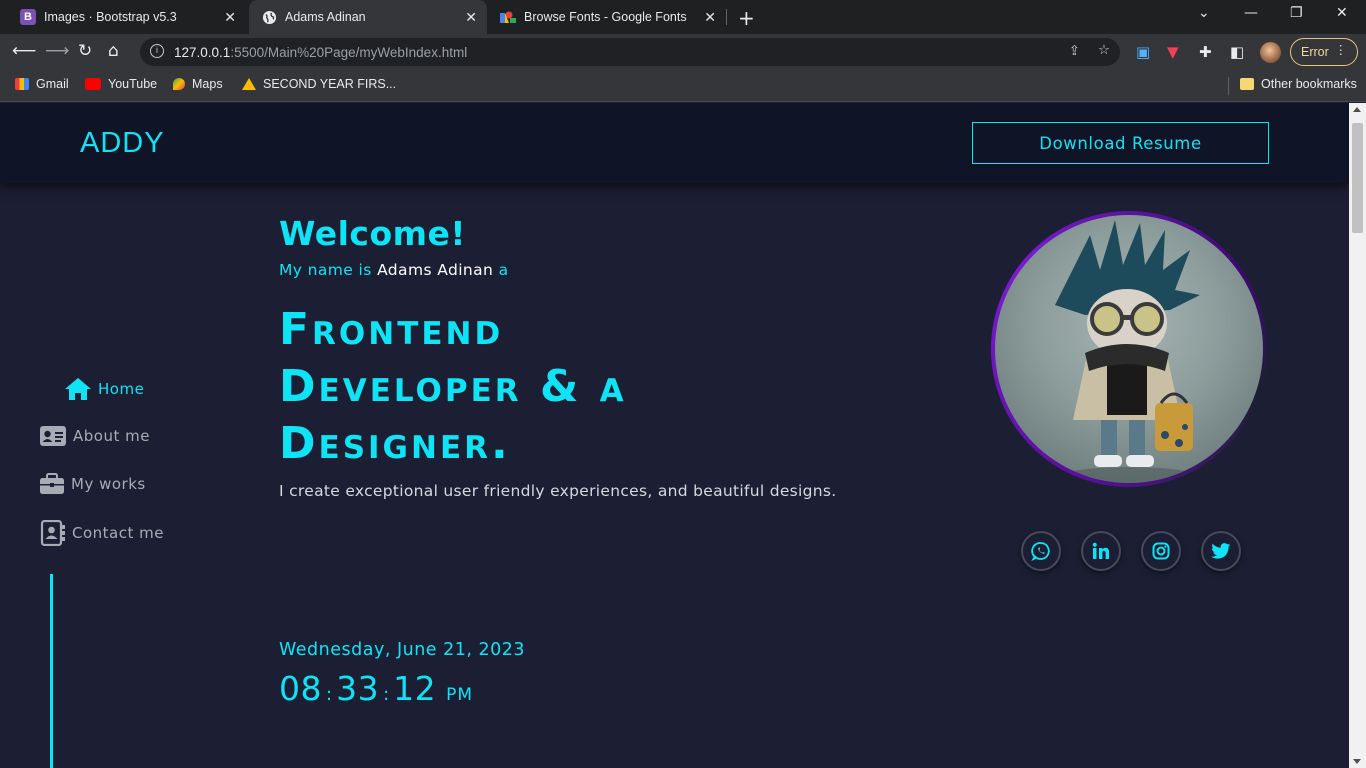 The height and width of the screenshot is (768, 1366). What do you see at coordinates (108, 484) in the screenshot?
I see `nav-label: My works` at bounding box center [108, 484].